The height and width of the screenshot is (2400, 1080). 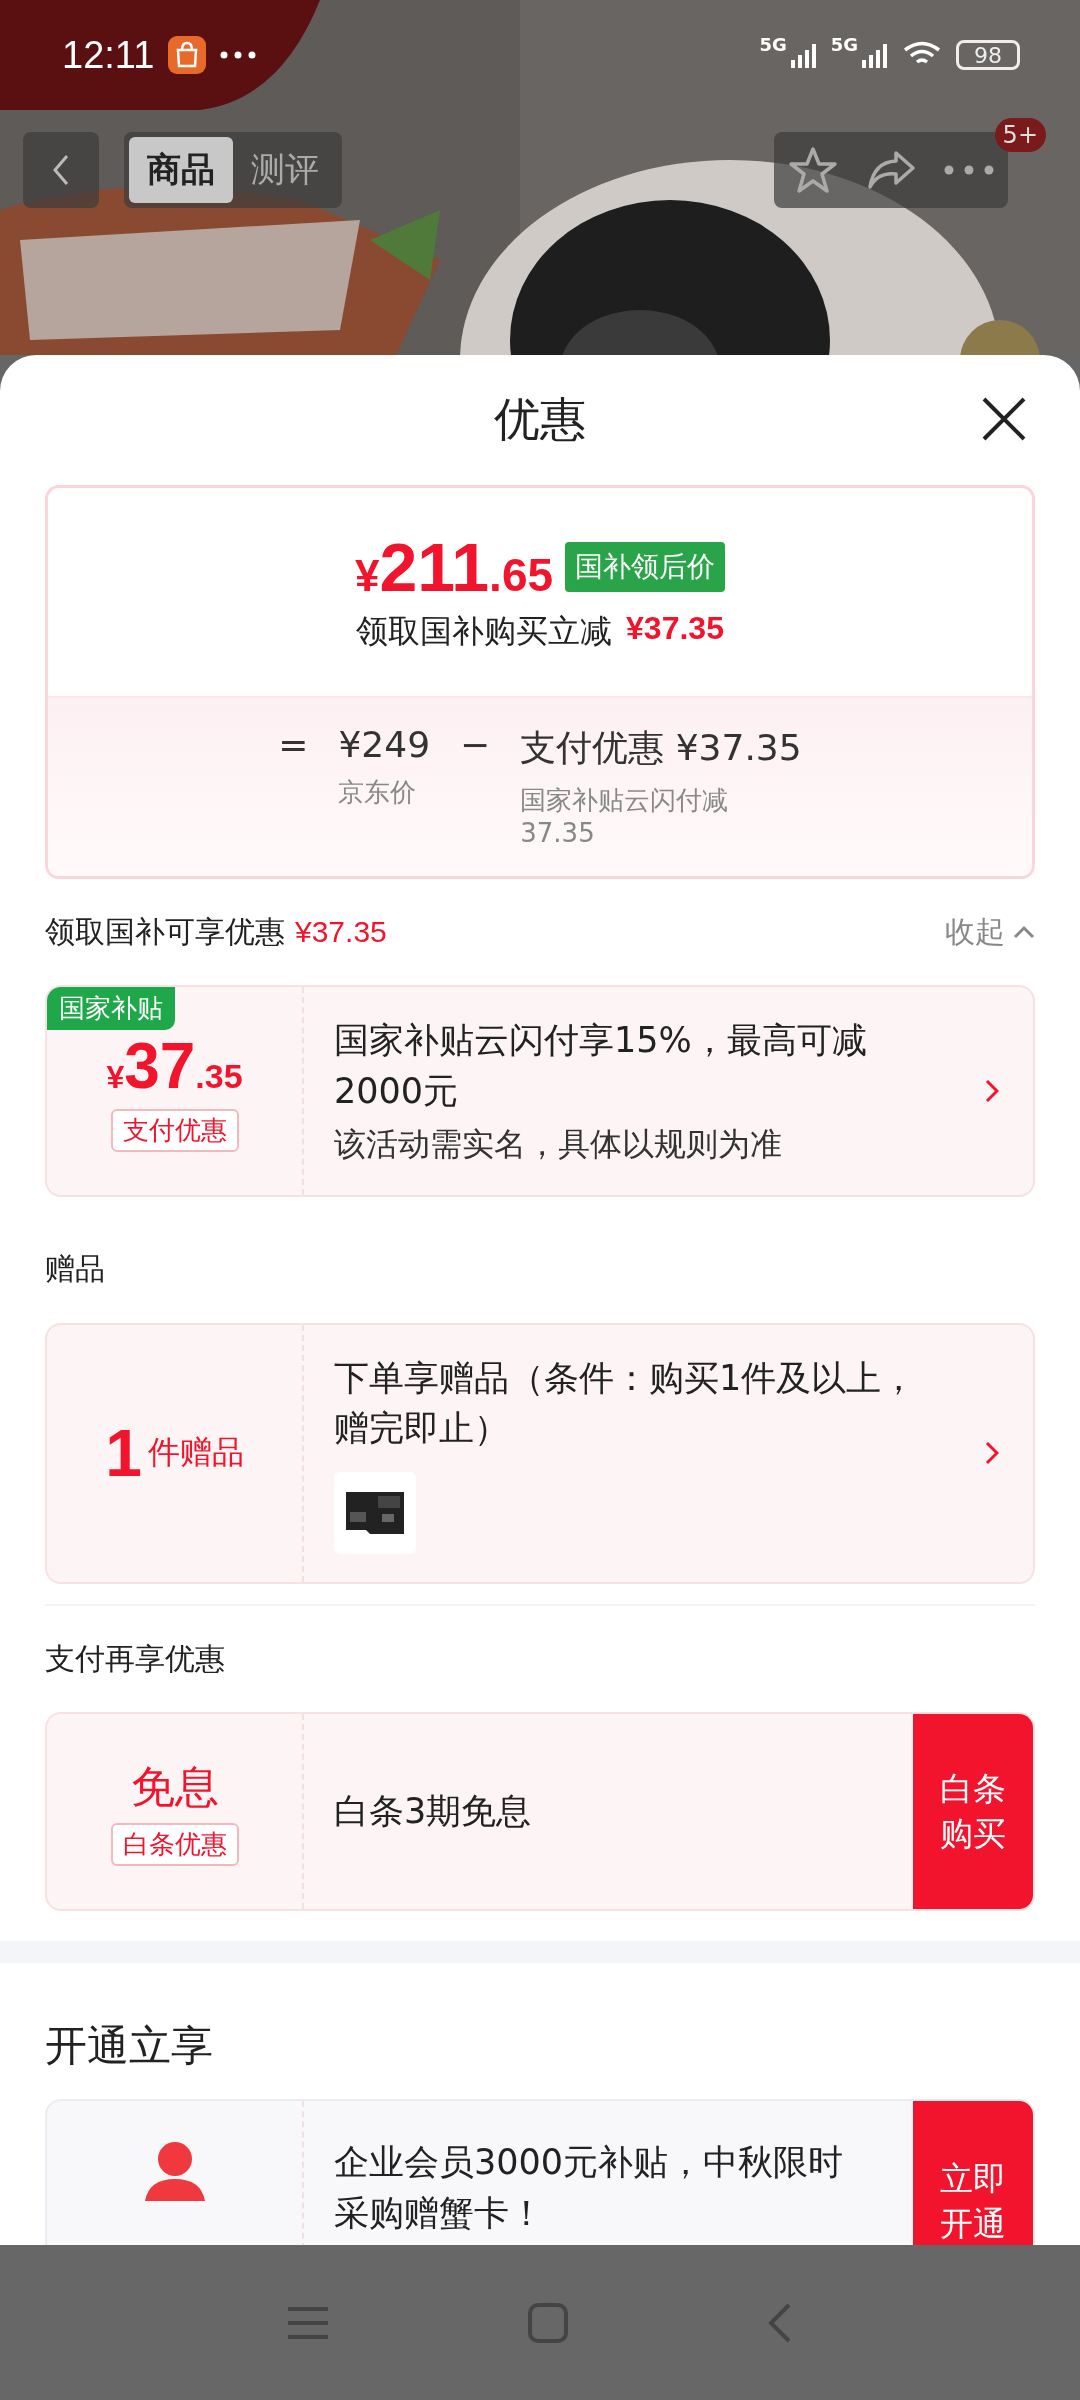 What do you see at coordinates (601, 1066) in the screenshot?
I see `offer-title: 国家补贴云闪付享15%，最高可减2000元` at bounding box center [601, 1066].